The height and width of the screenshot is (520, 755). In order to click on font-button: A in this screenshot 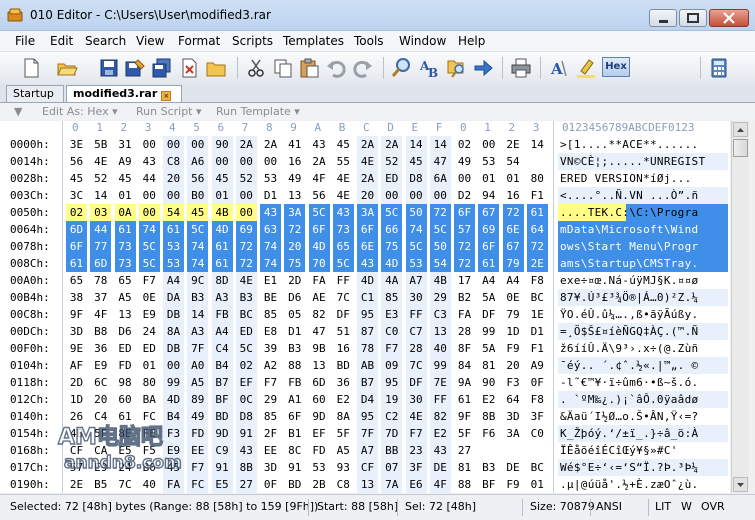, I will do `click(559, 68)`.